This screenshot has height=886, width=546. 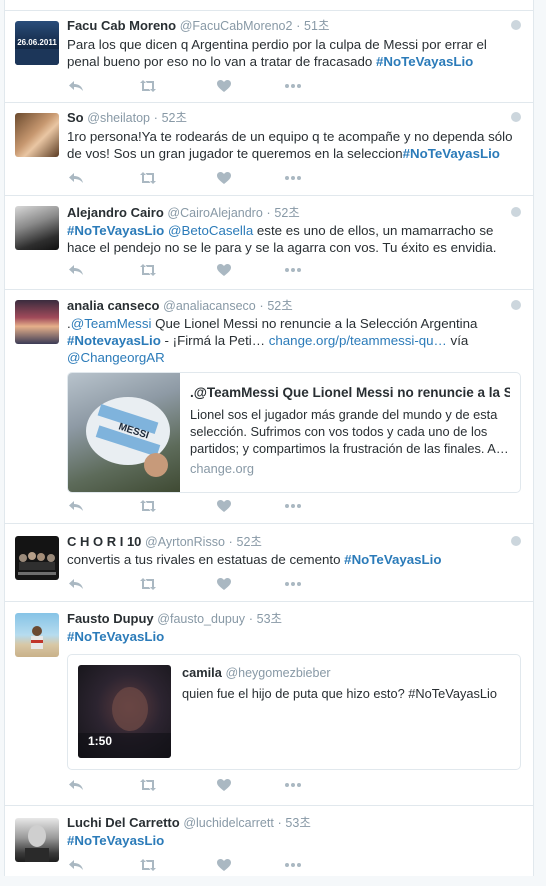 I want to click on quoted-username: @heygomezbieber, so click(x=277, y=673).